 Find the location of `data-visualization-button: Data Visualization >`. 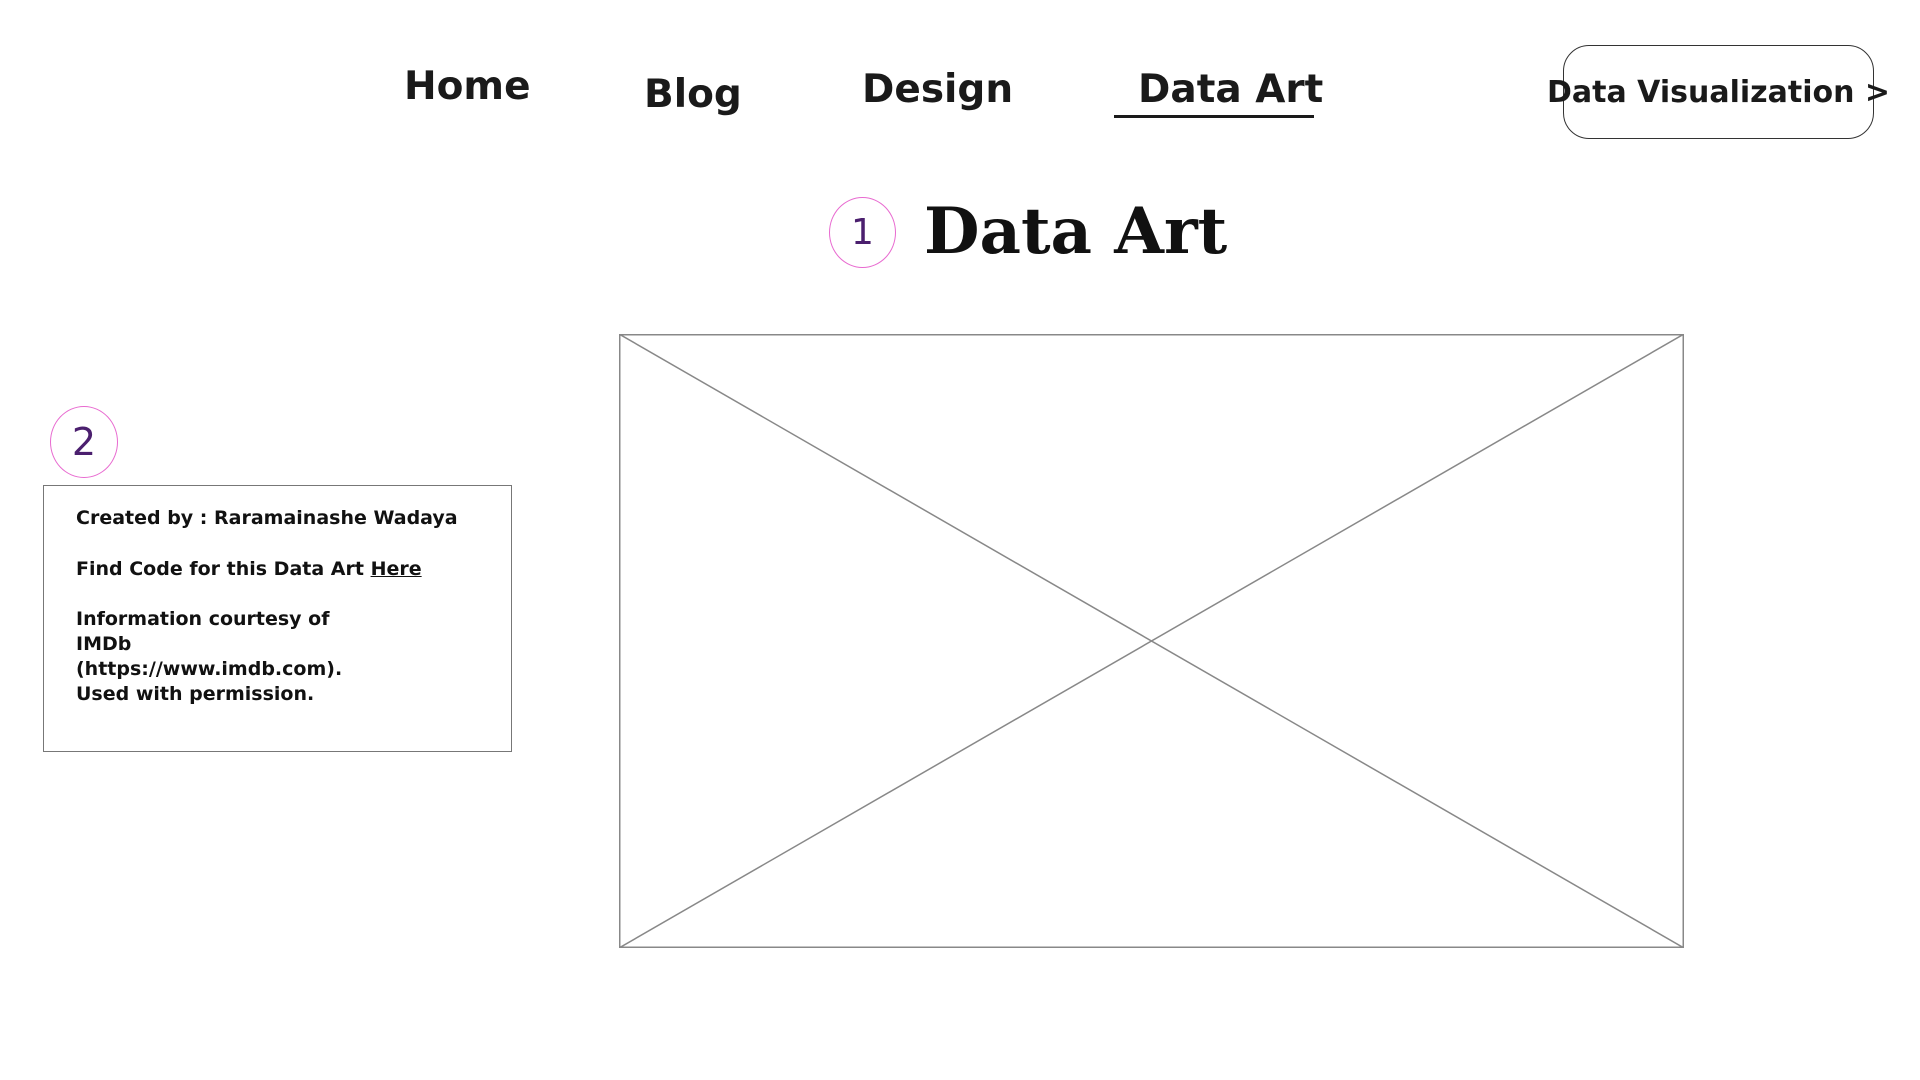

data-visualization-button: Data Visualization > is located at coordinates (1718, 92).